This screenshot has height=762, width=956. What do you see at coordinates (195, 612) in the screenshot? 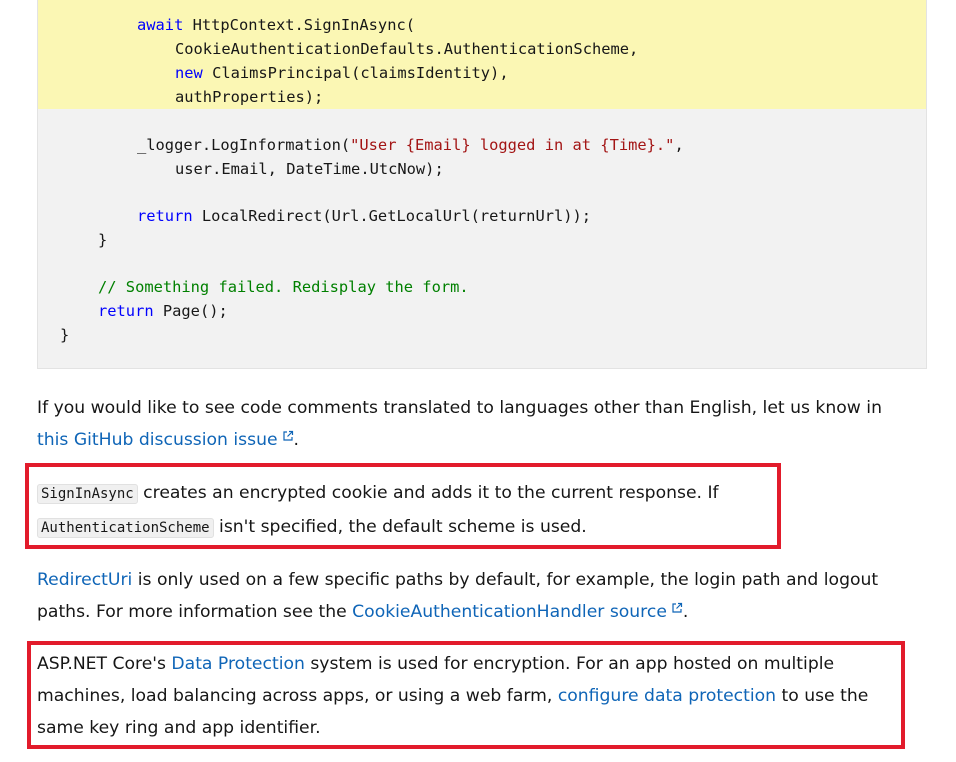
I see `paragraph-text: paths. For more information see the` at bounding box center [195, 612].